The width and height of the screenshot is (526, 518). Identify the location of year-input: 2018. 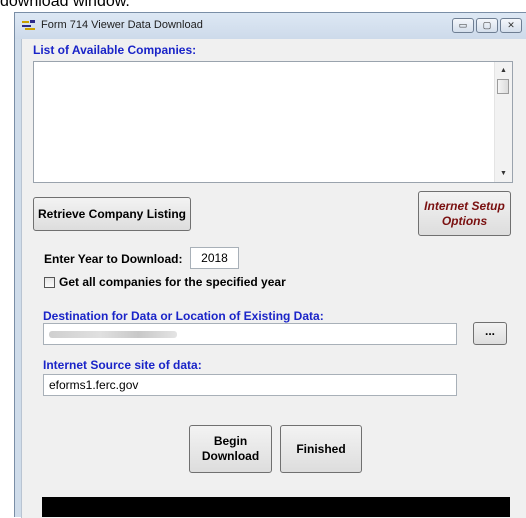
(214, 258).